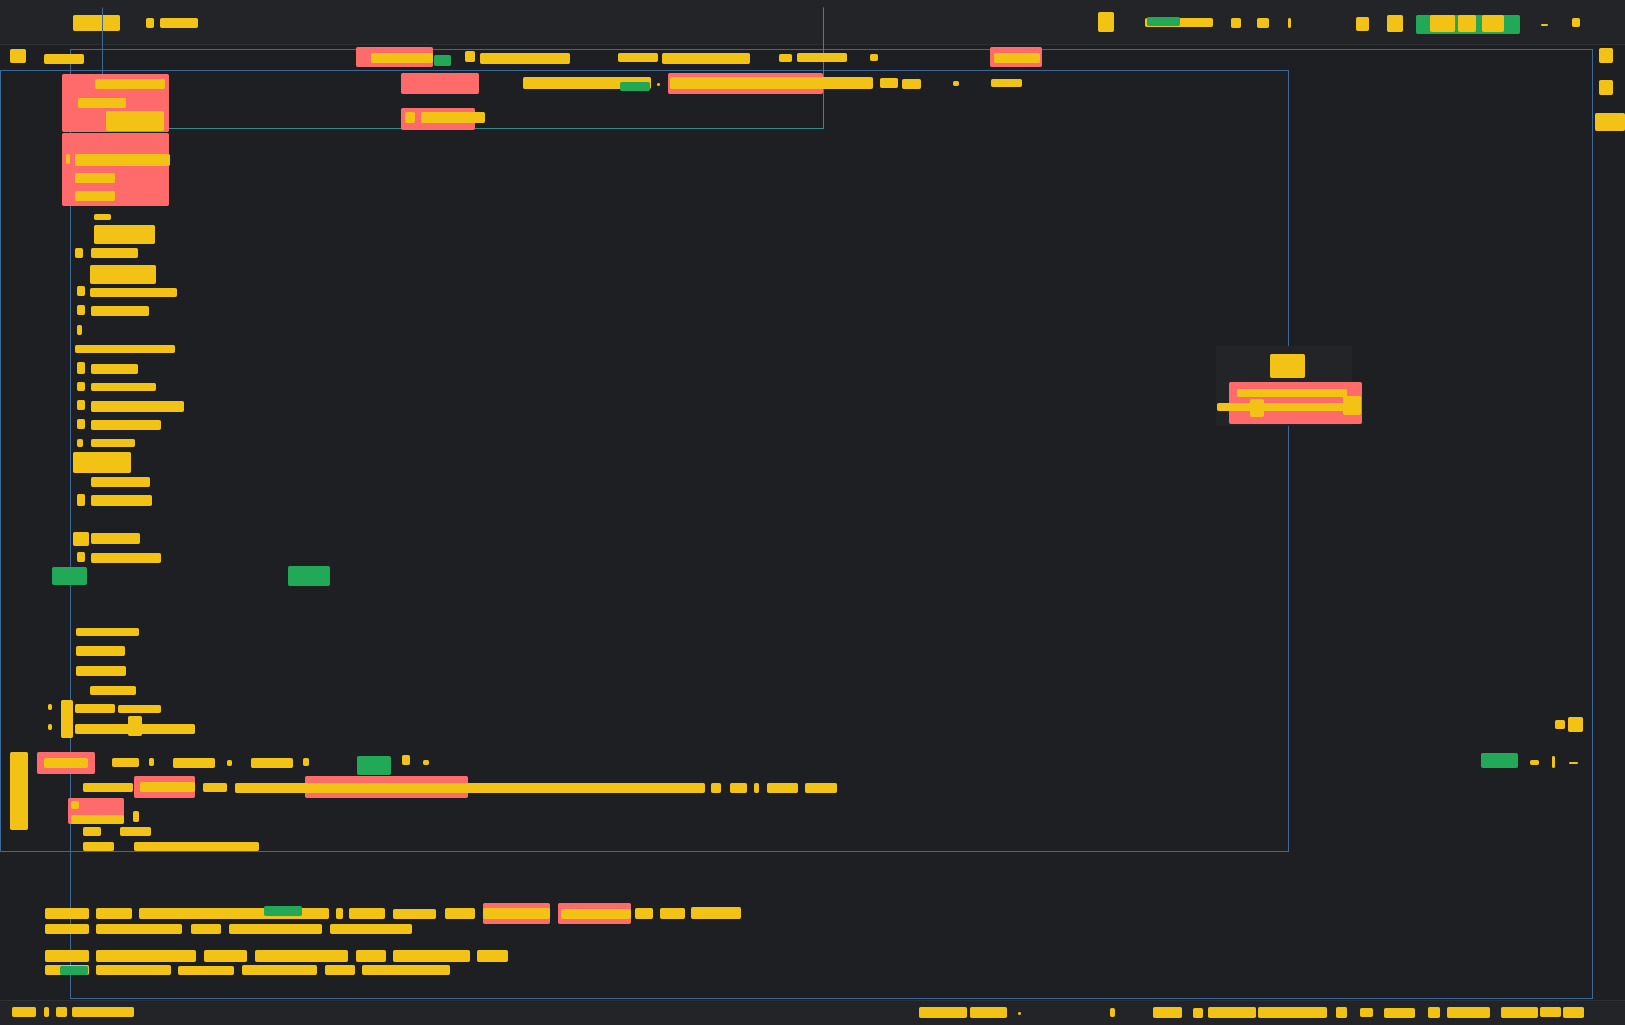 This screenshot has height=1025, width=1625. What do you see at coordinates (95, 708) in the screenshot?
I see `left-tree-item-1-text` at bounding box center [95, 708].